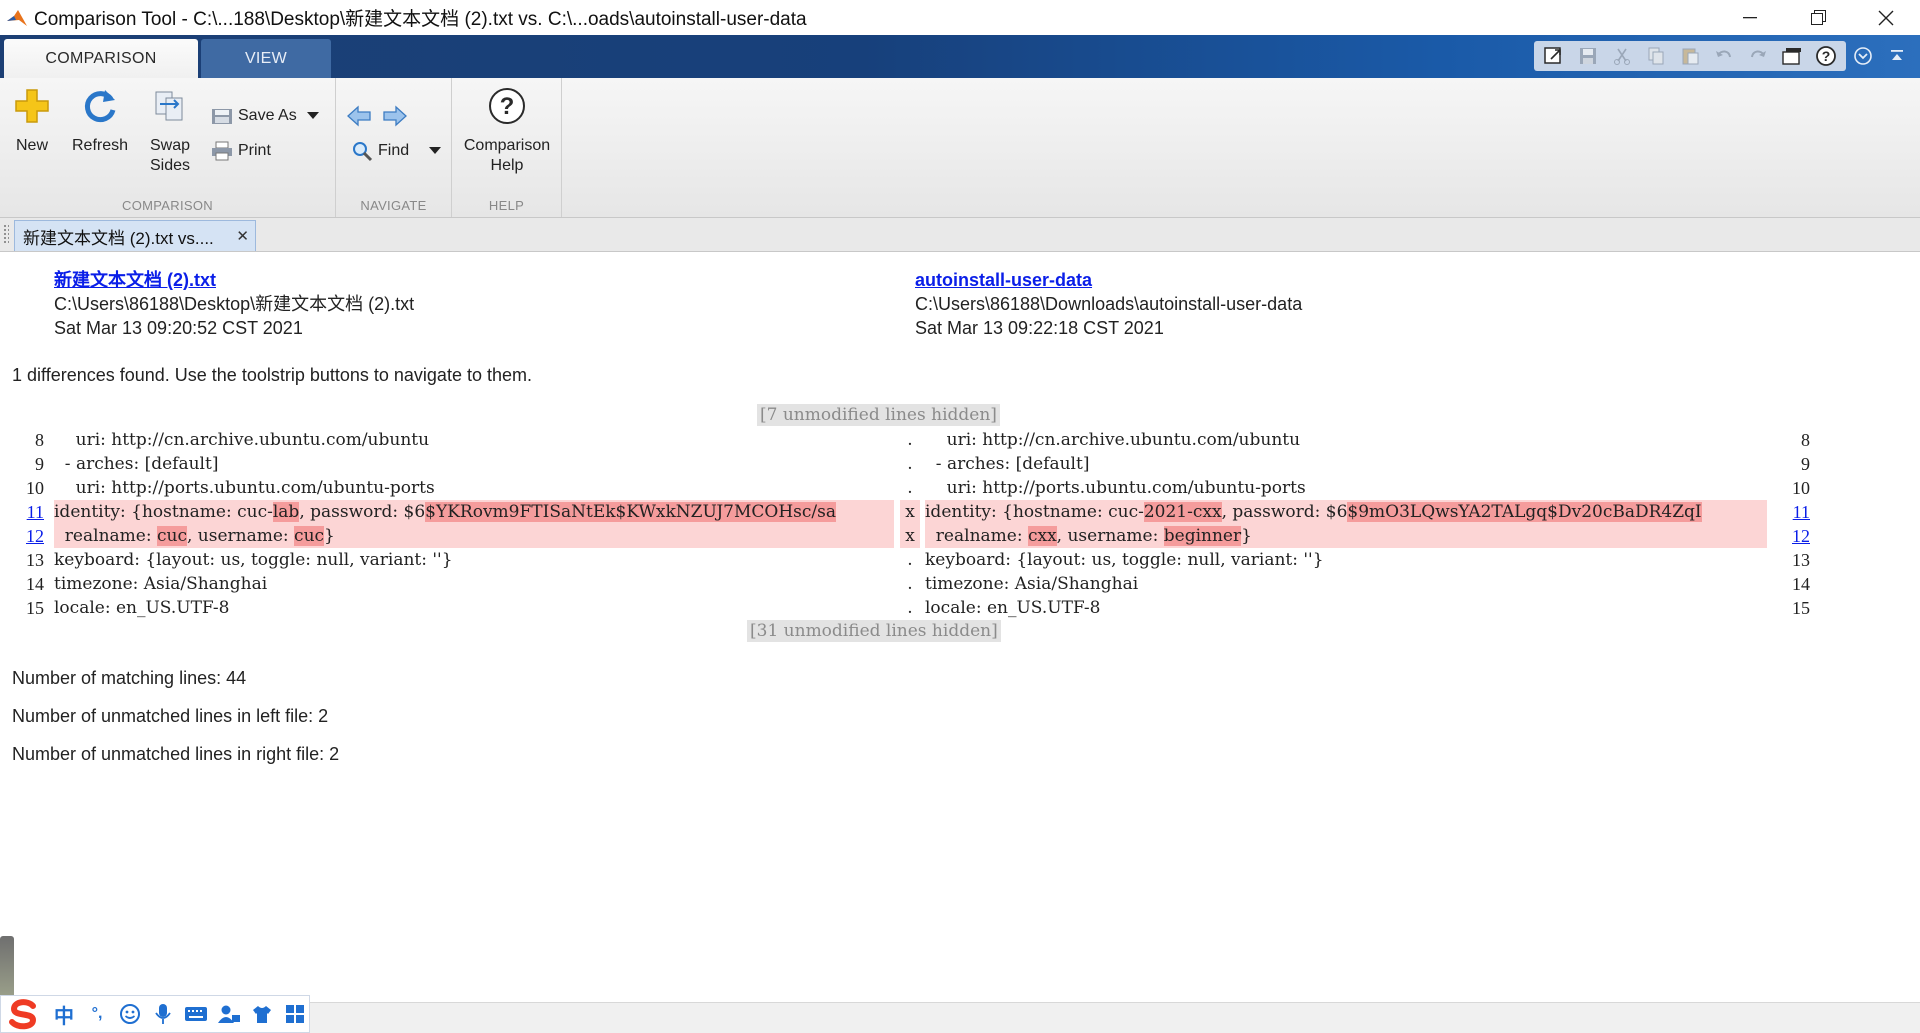  I want to click on restore-button, so click(1818, 17).